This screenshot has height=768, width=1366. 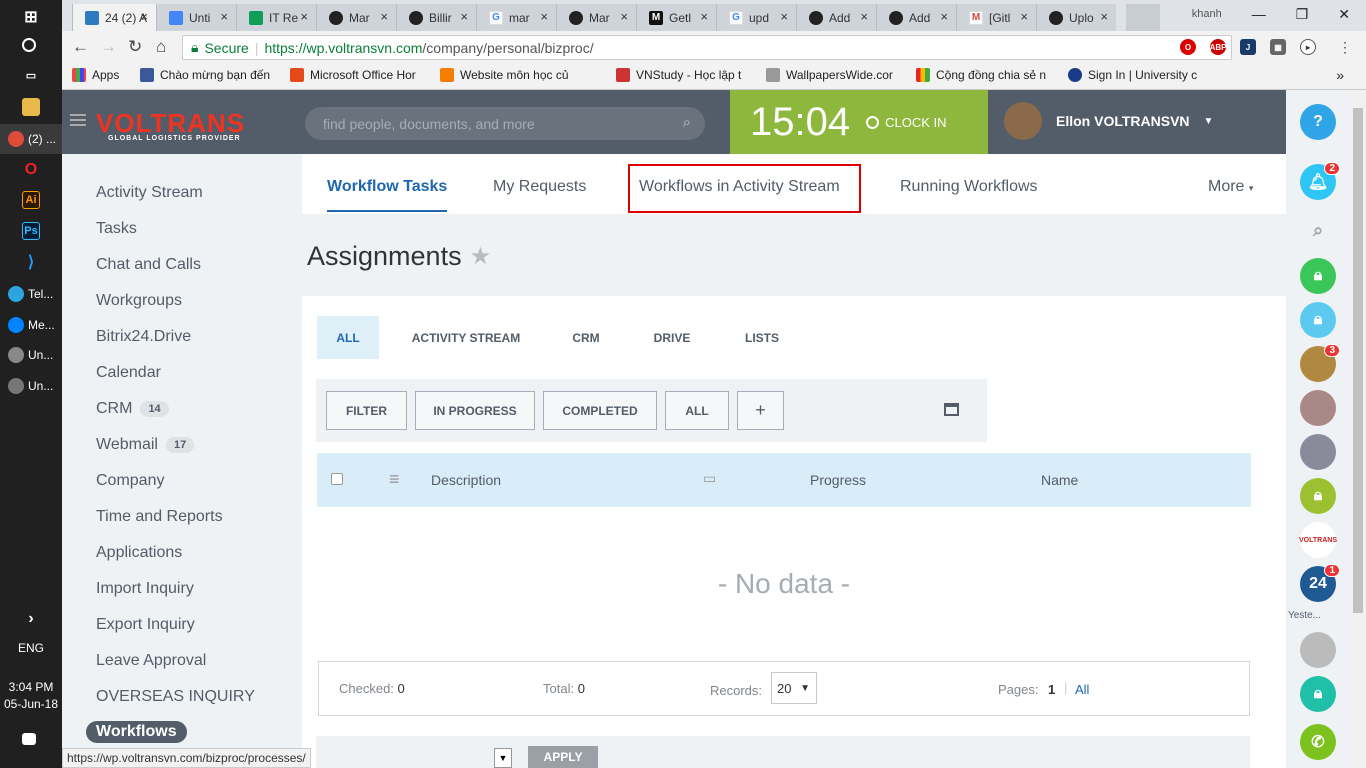 I want to click on menu-item-webmail: Webmail 17, so click(x=145, y=445).